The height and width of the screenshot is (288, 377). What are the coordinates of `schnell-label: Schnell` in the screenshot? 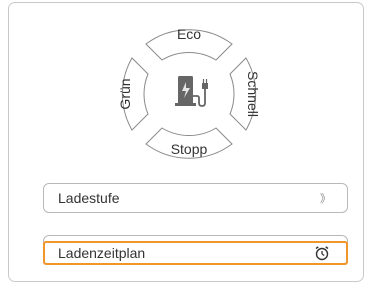 It's located at (253, 94).